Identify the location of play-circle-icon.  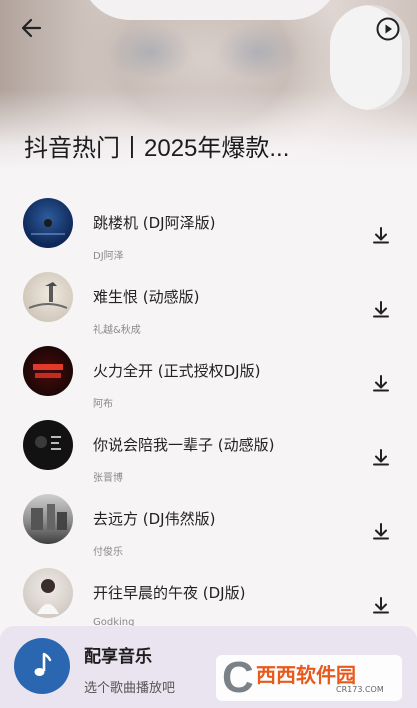
(388, 29).